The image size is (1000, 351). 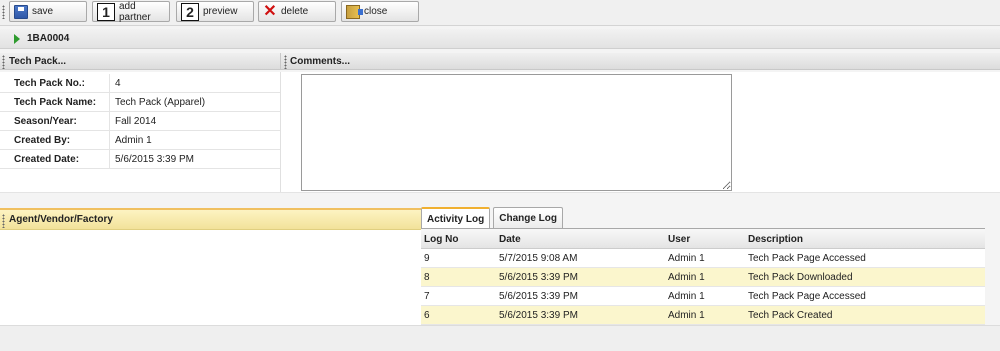 What do you see at coordinates (427, 258) in the screenshot?
I see `log-no-cell: 9` at bounding box center [427, 258].